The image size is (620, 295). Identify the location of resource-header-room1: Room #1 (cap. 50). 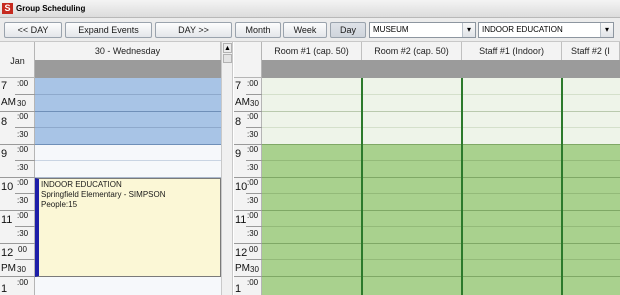
(312, 51).